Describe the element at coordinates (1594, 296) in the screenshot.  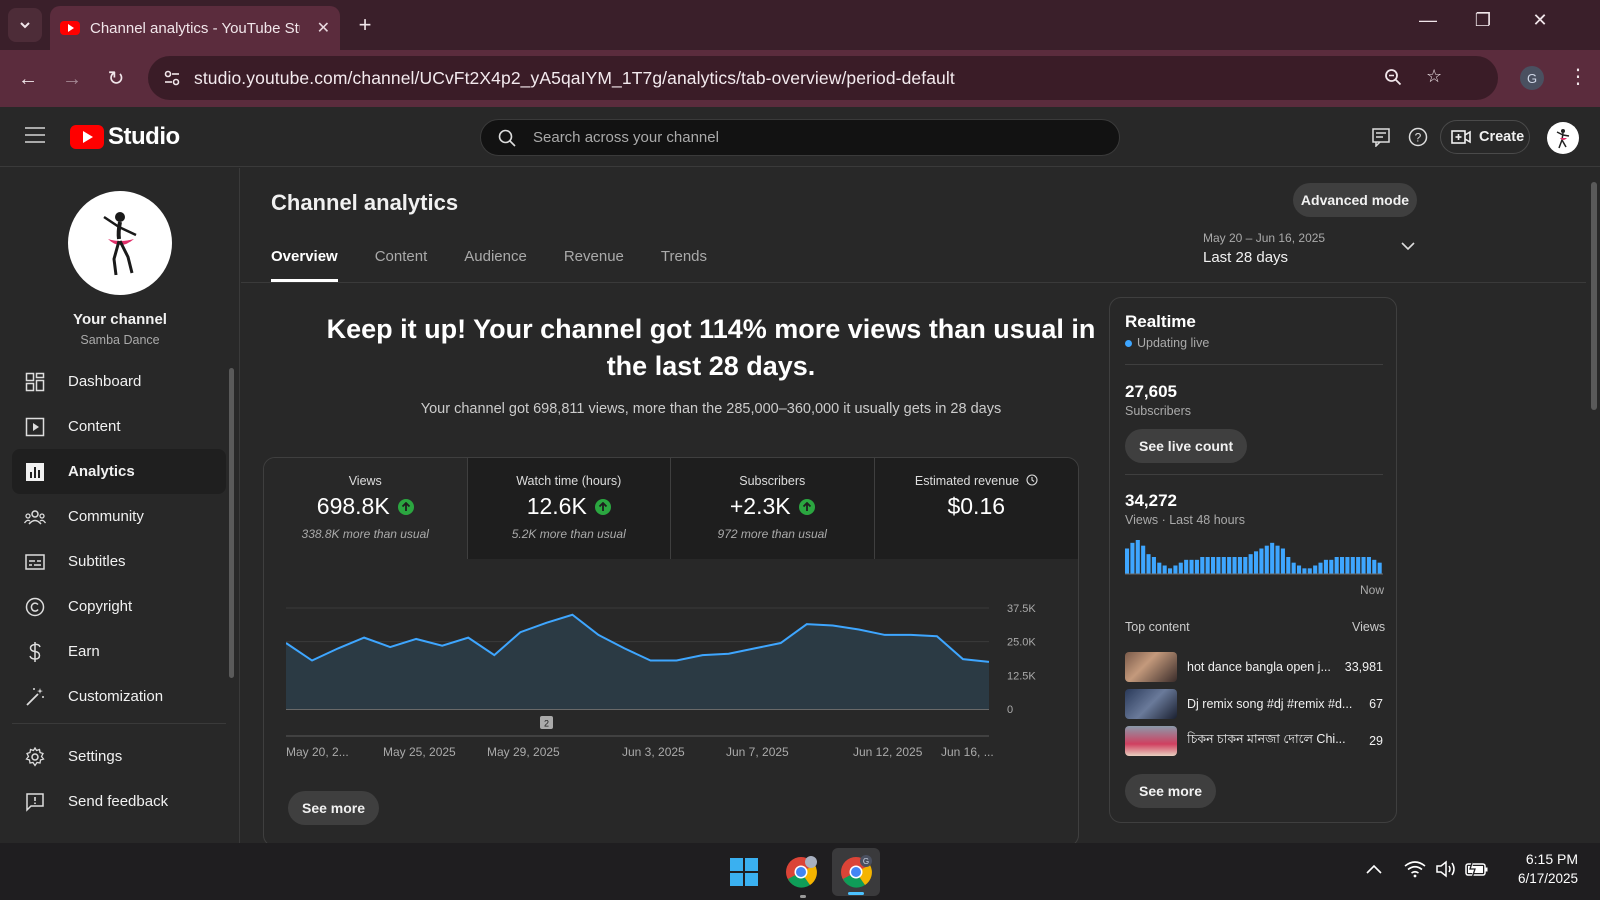
I see `scrollbar-thumb` at that location.